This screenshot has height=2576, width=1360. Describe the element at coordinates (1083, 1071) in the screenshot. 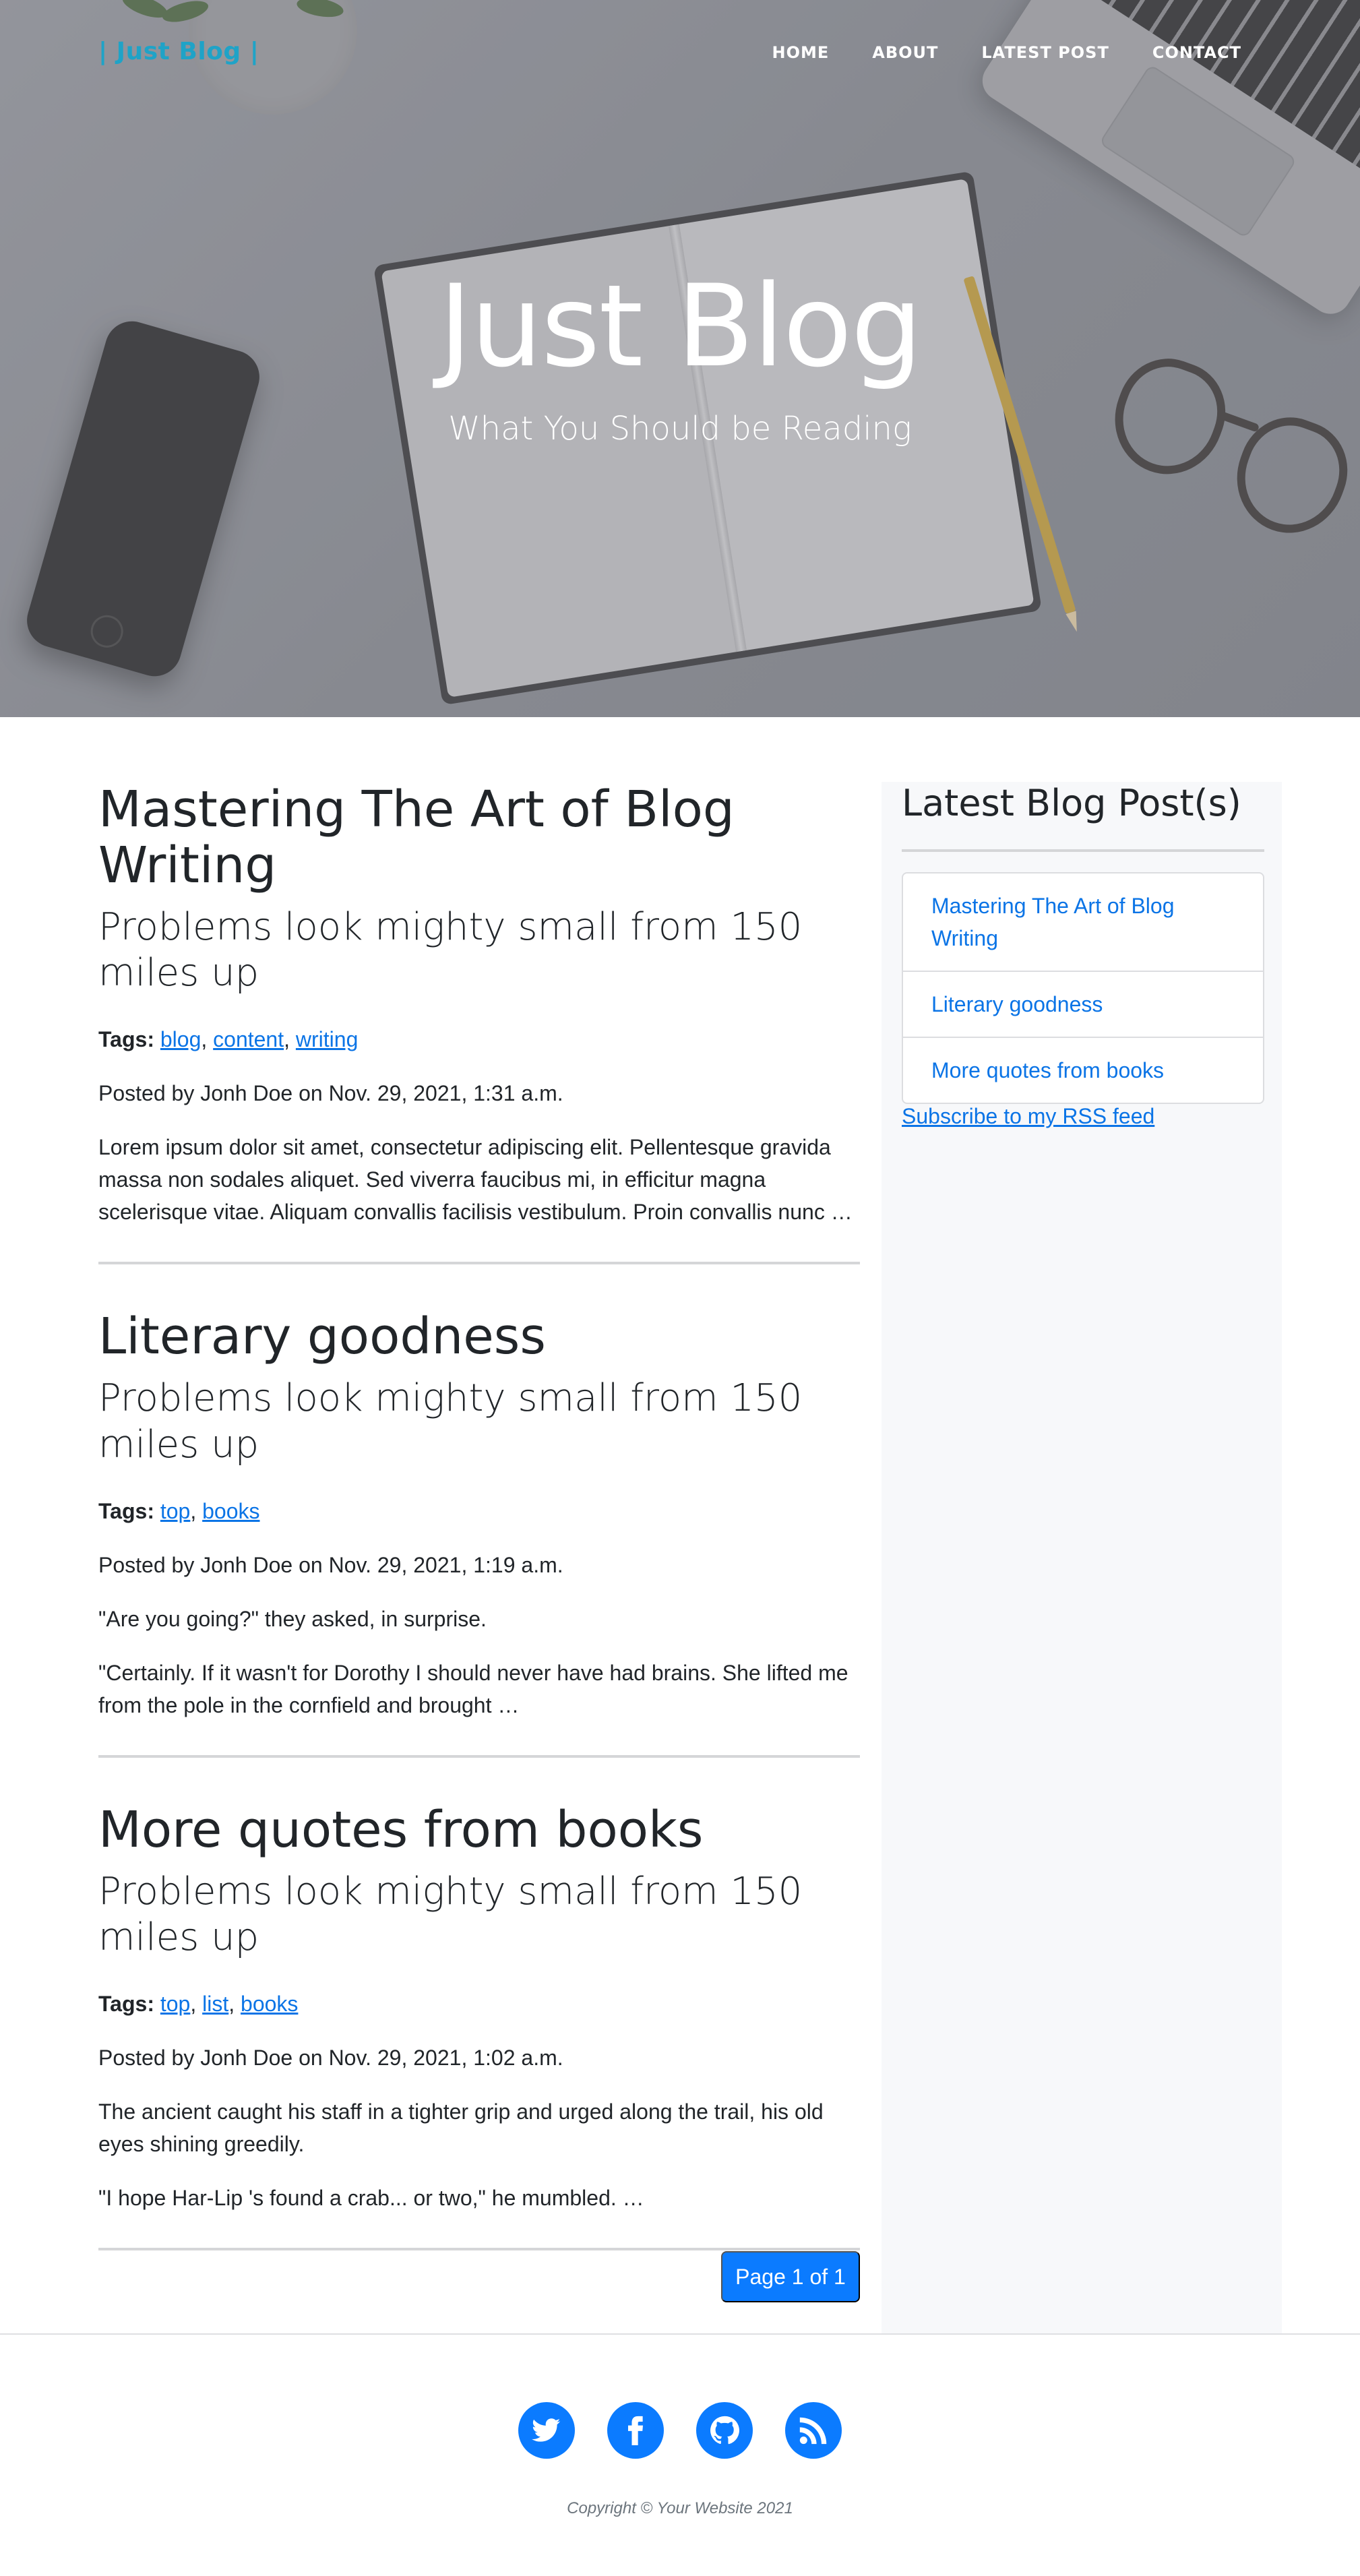

I see `latest-post-link: More quotes from books` at that location.